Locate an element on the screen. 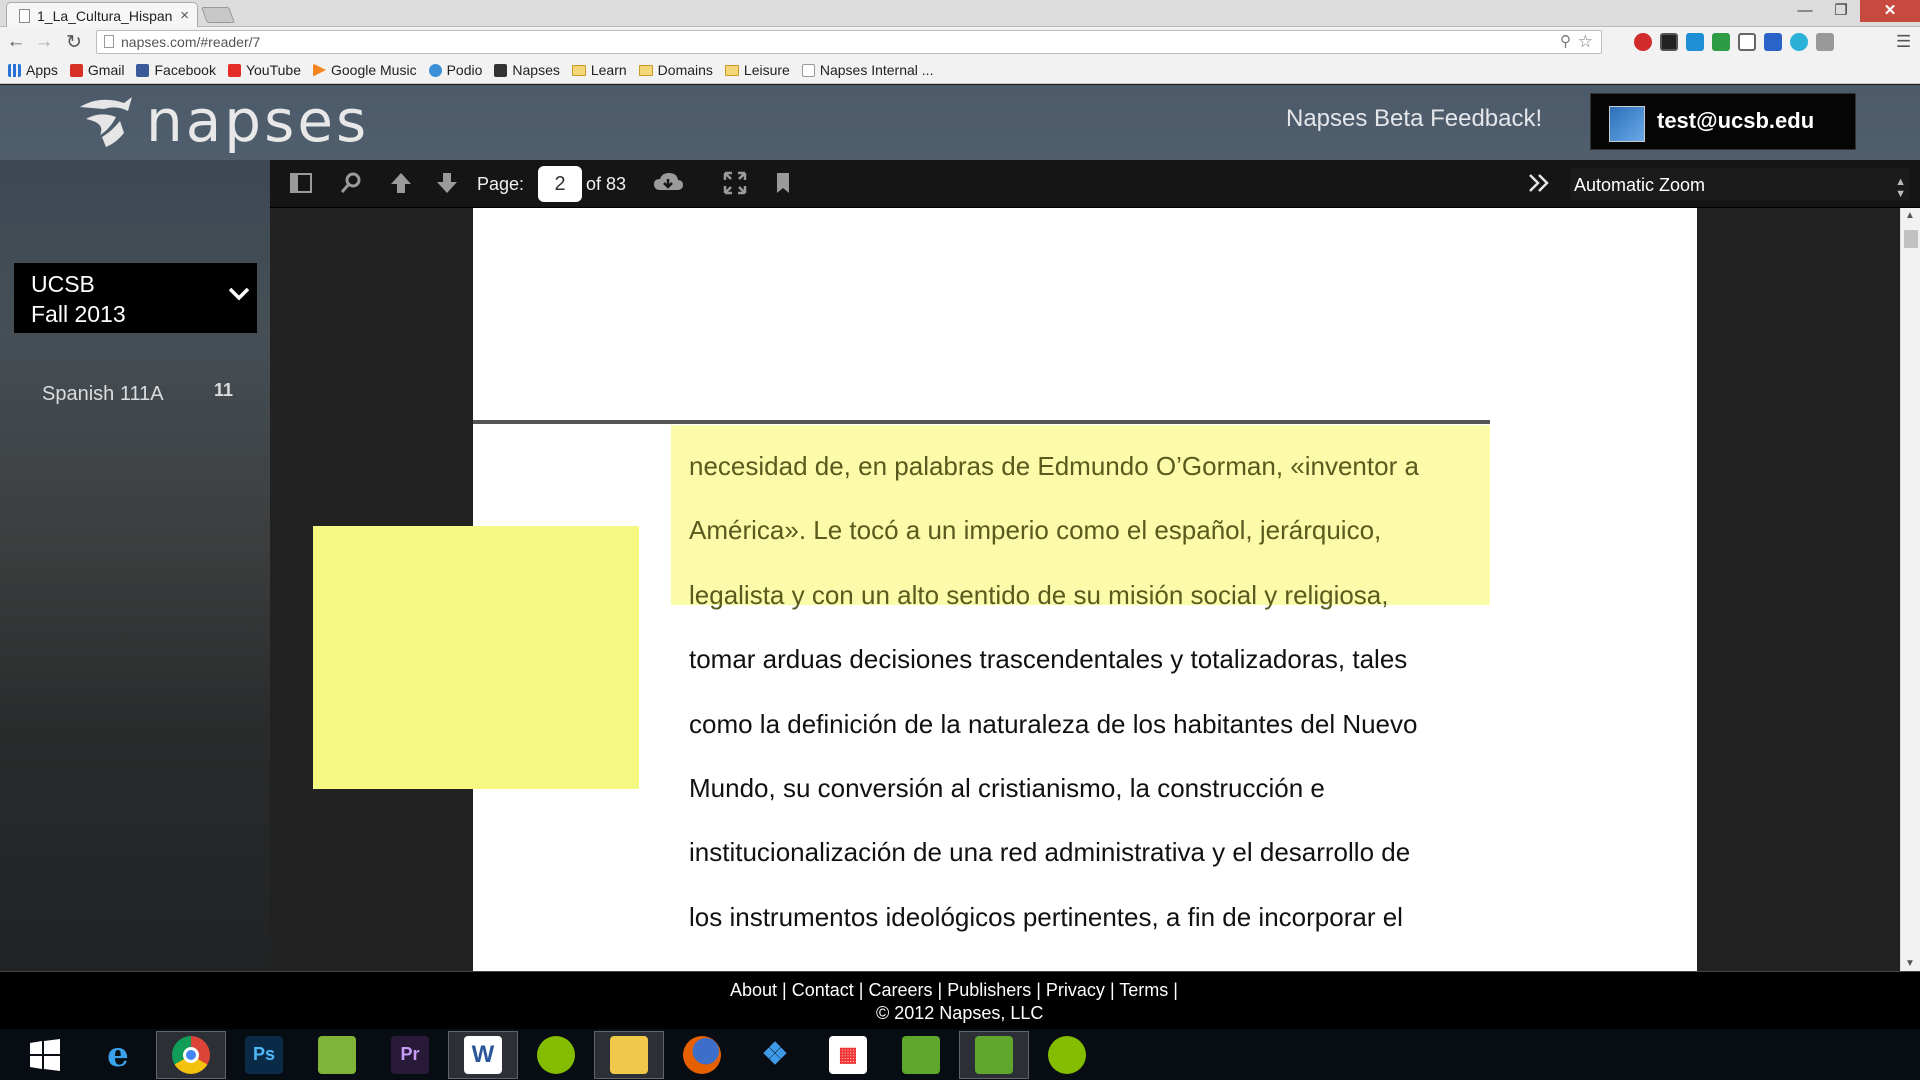  word-icon: W is located at coordinates (483, 1054).